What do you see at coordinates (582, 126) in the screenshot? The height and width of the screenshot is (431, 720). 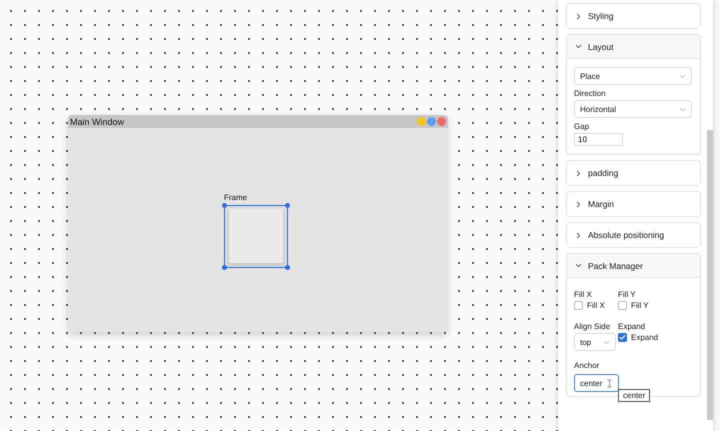 I see `field-label: Gap` at bounding box center [582, 126].